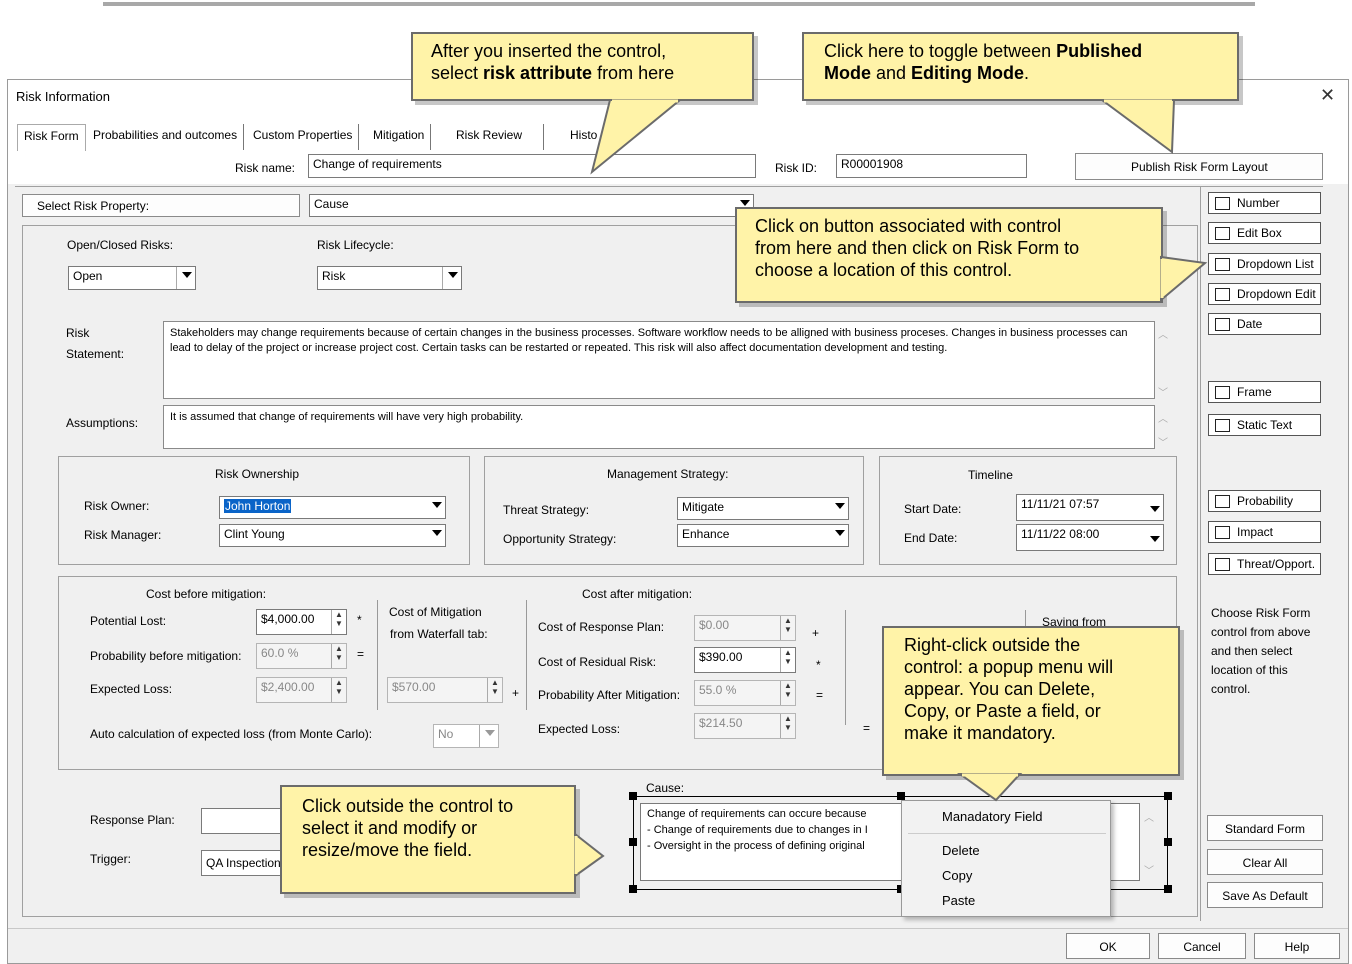 The height and width of the screenshot is (964, 1352). I want to click on standard-form-button: Standard Form, so click(1265, 828).